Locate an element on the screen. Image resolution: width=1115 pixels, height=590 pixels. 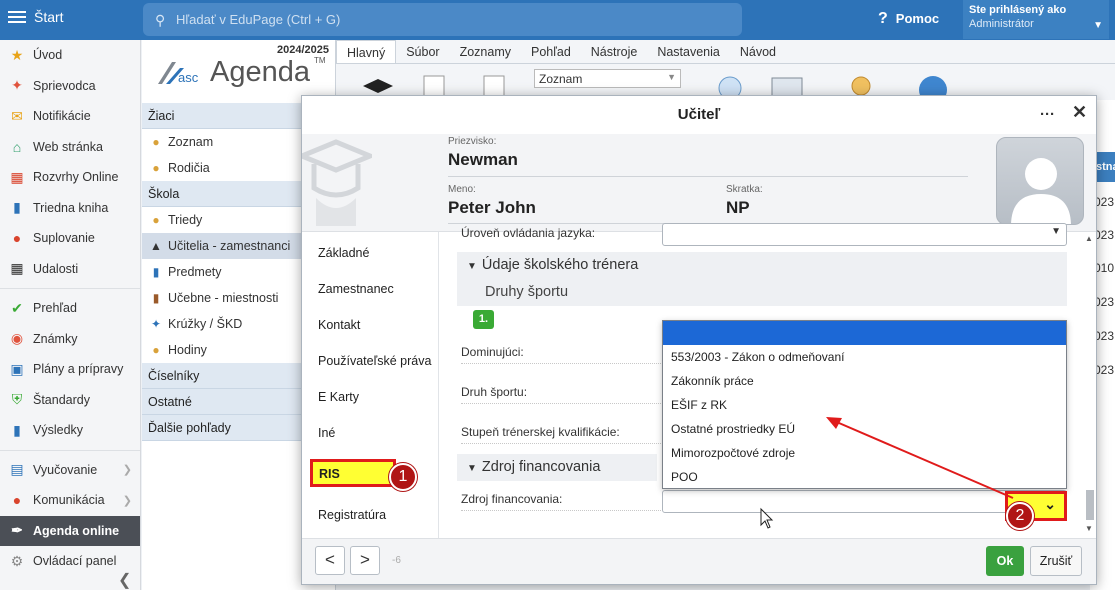
nav-notifikacie: ✉ Notifikácie is located at coordinates (70, 116).